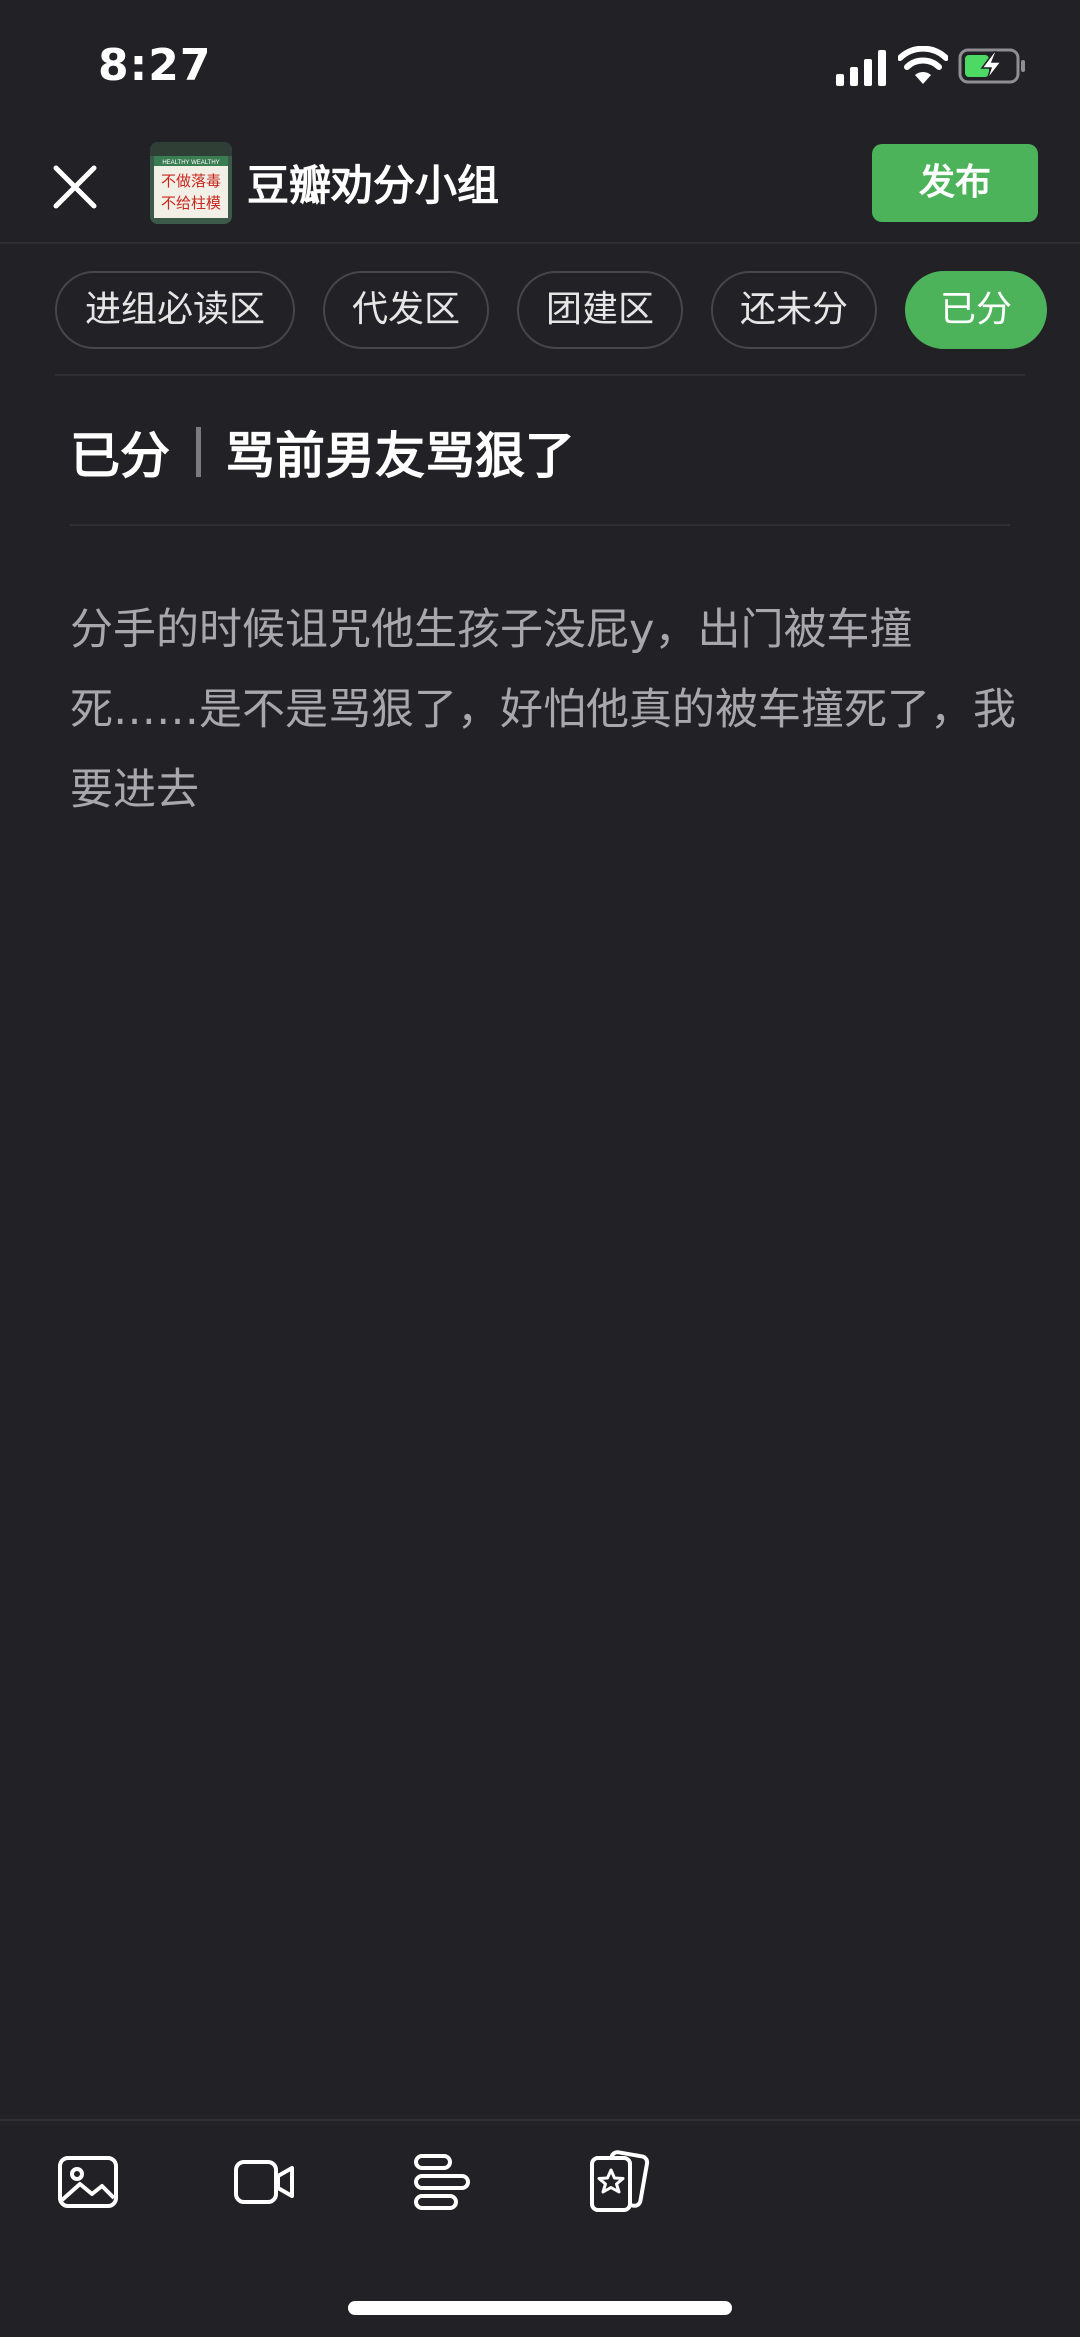  I want to click on status-bar: 8:27, so click(540, 65).